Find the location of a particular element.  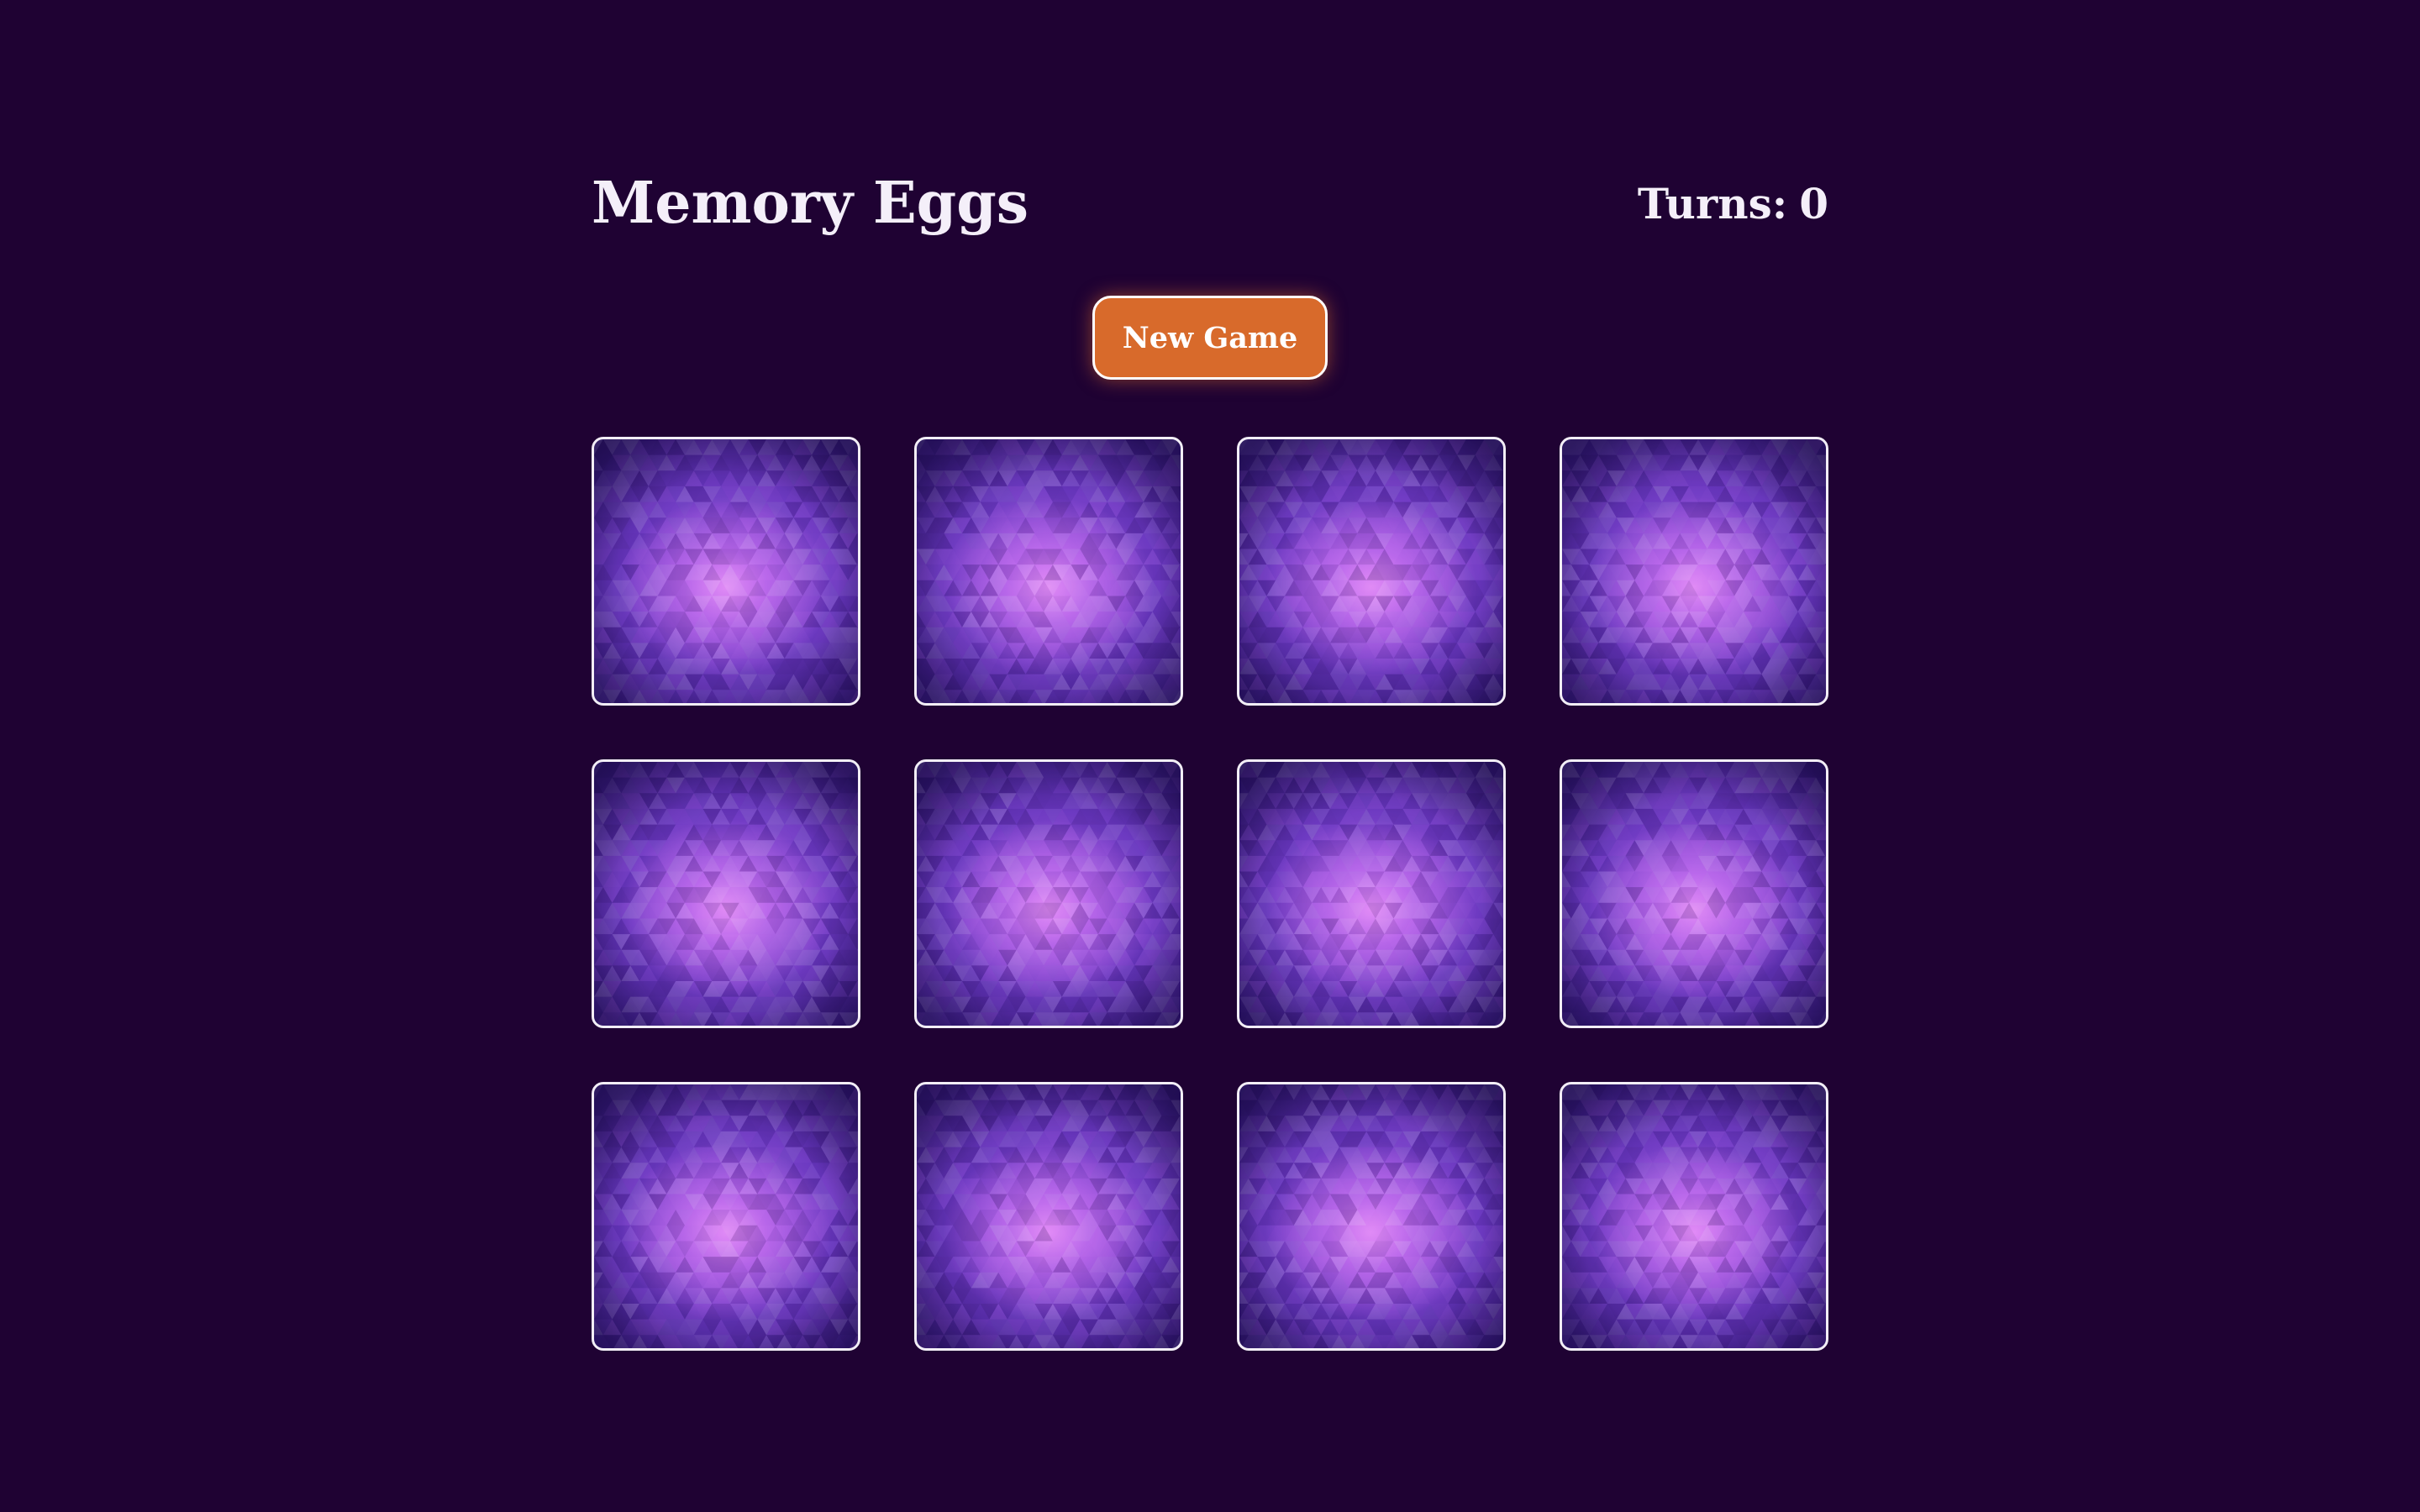

turns-value: 0 is located at coordinates (1813, 203).